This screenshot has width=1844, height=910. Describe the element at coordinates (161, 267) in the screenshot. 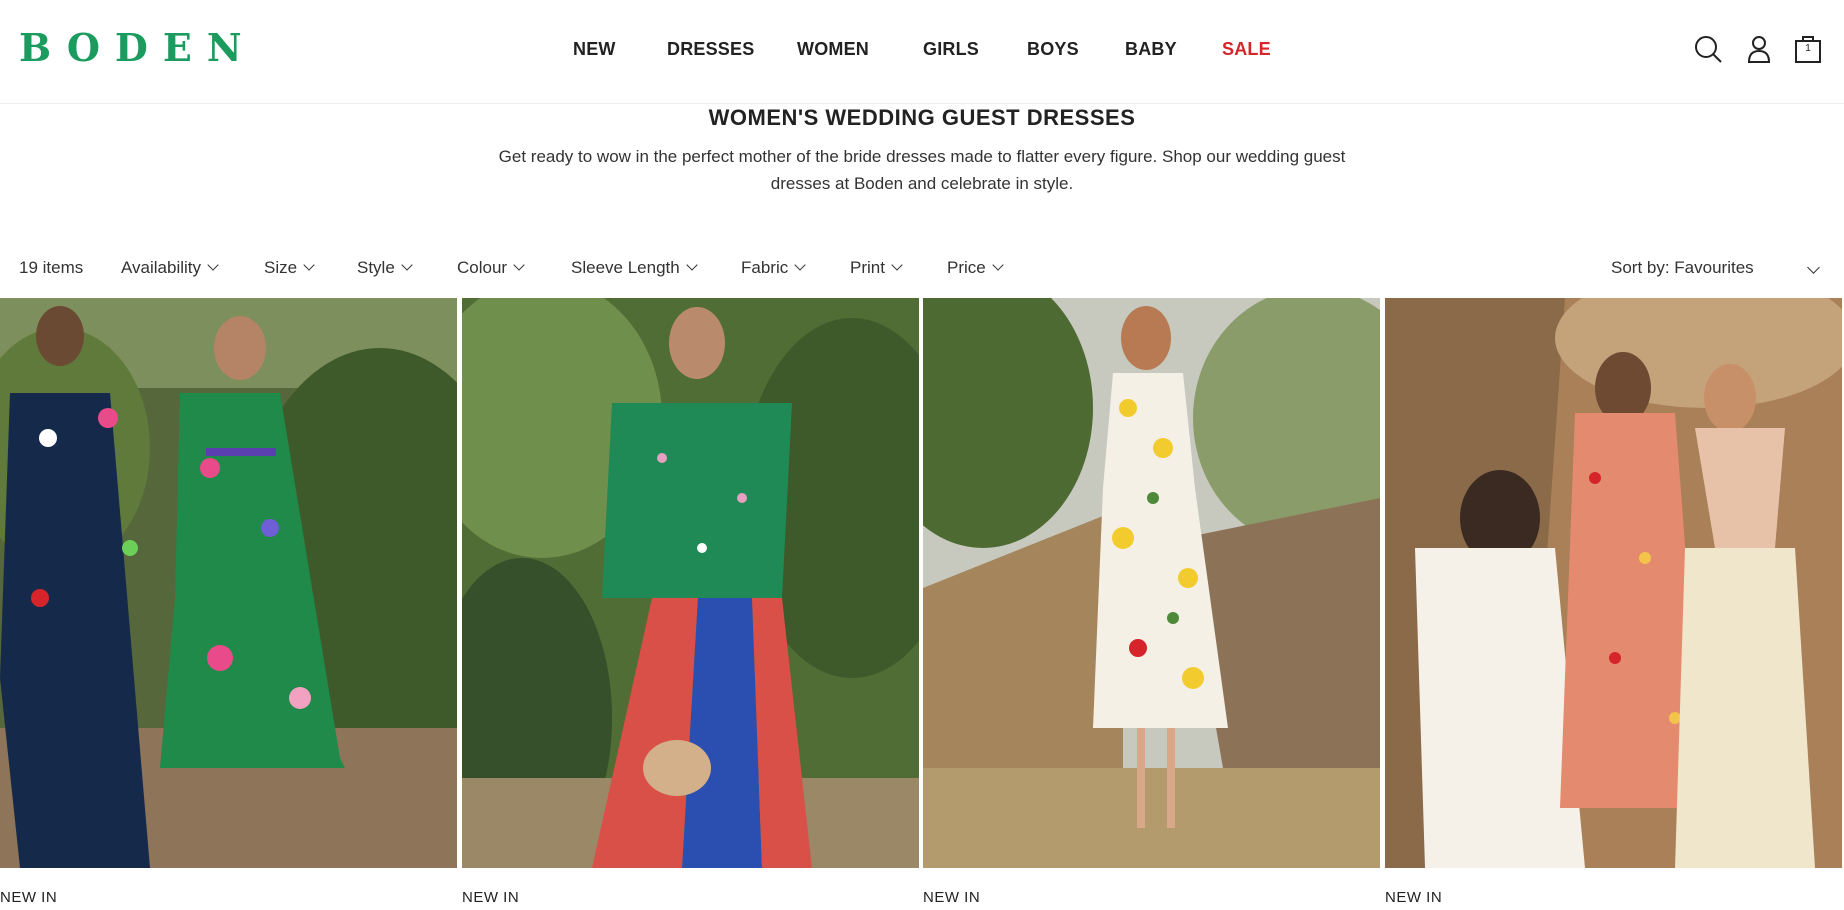

I see `filter-availability-label: Availability` at that location.